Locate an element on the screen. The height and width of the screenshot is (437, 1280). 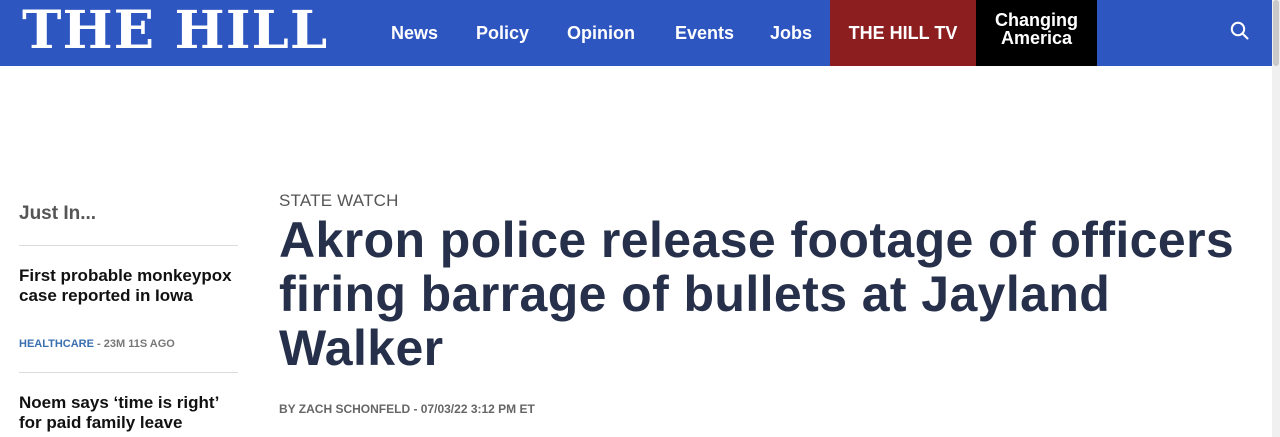
just-in-item-meta: HEALTHCARE - 23M 11S AGO is located at coordinates (97, 344).